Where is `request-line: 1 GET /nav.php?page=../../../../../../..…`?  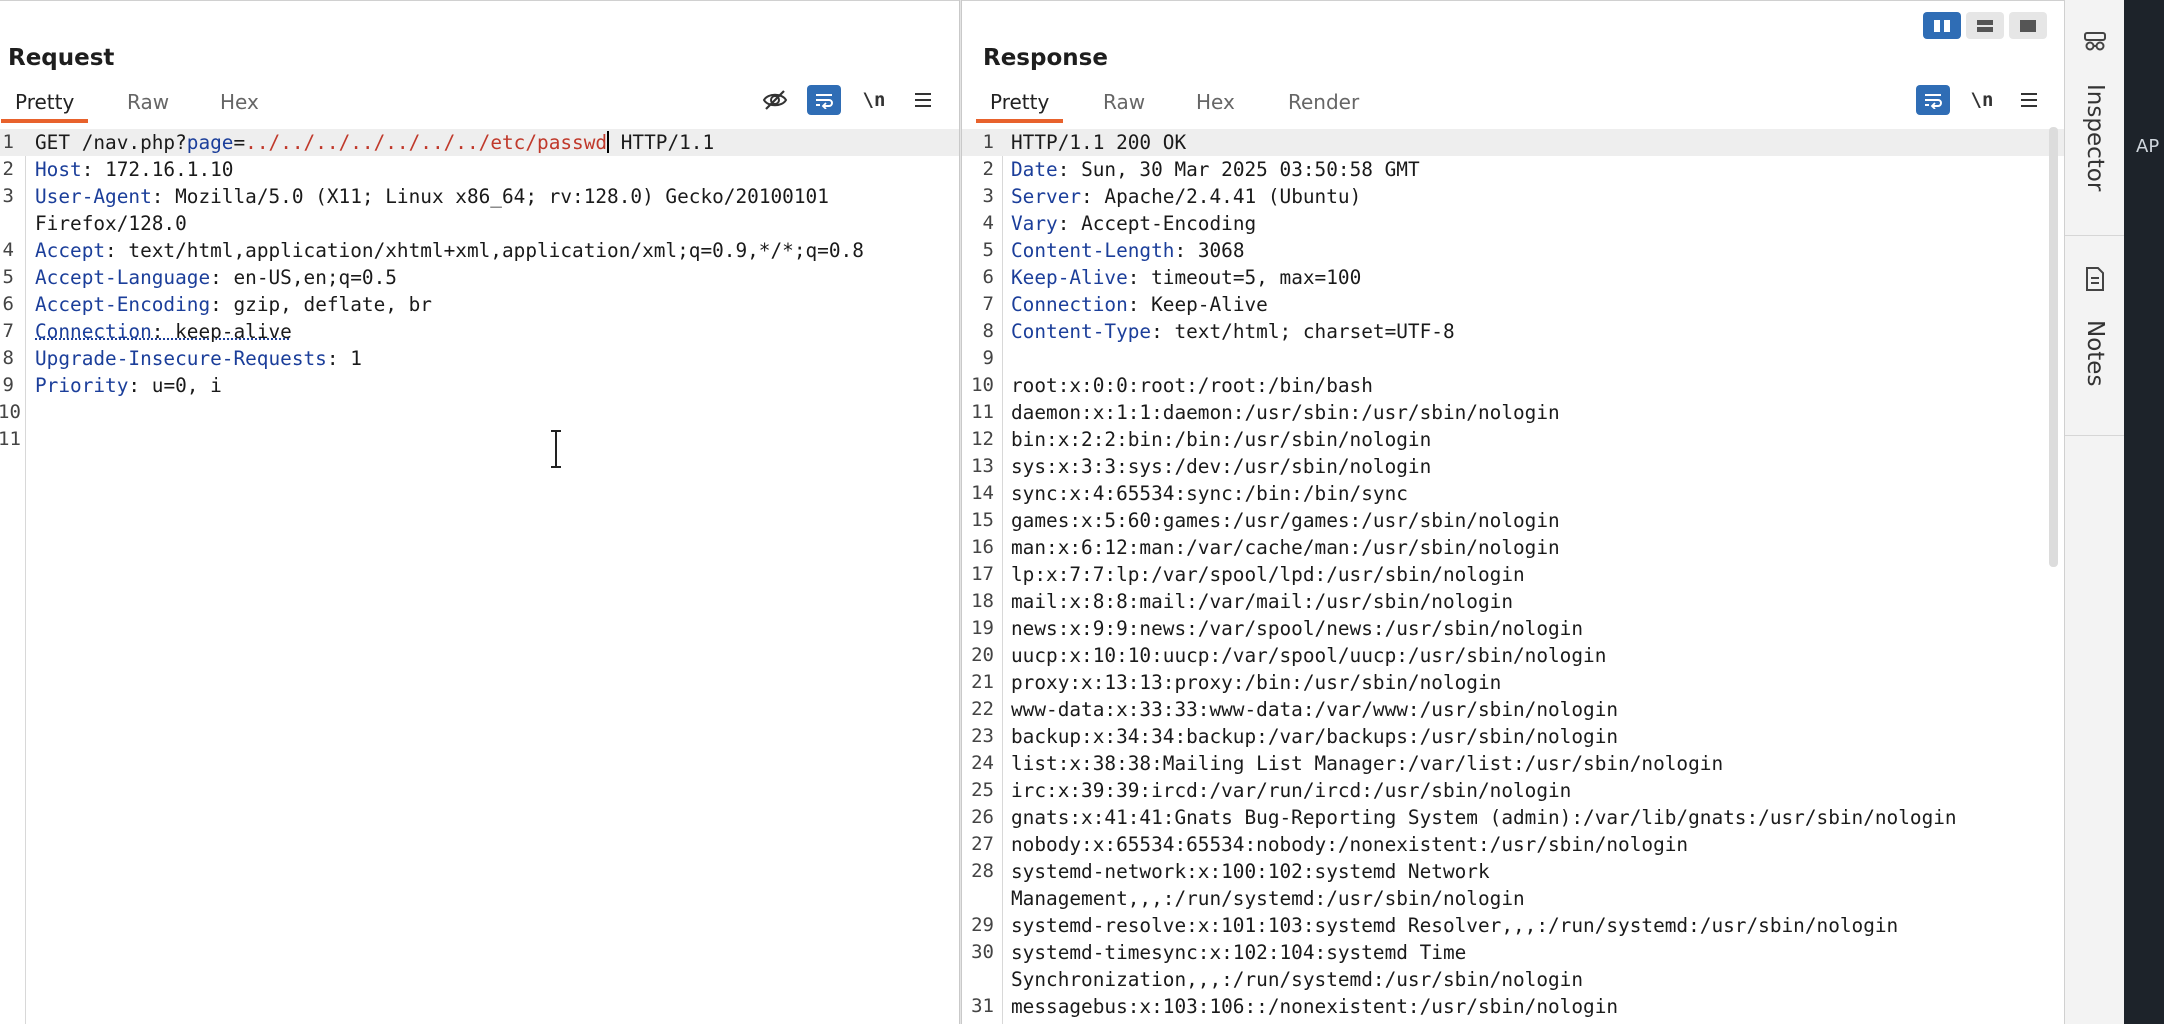
request-line: 1 GET /nav.php?page=../../../../../../..… is located at coordinates (480, 142).